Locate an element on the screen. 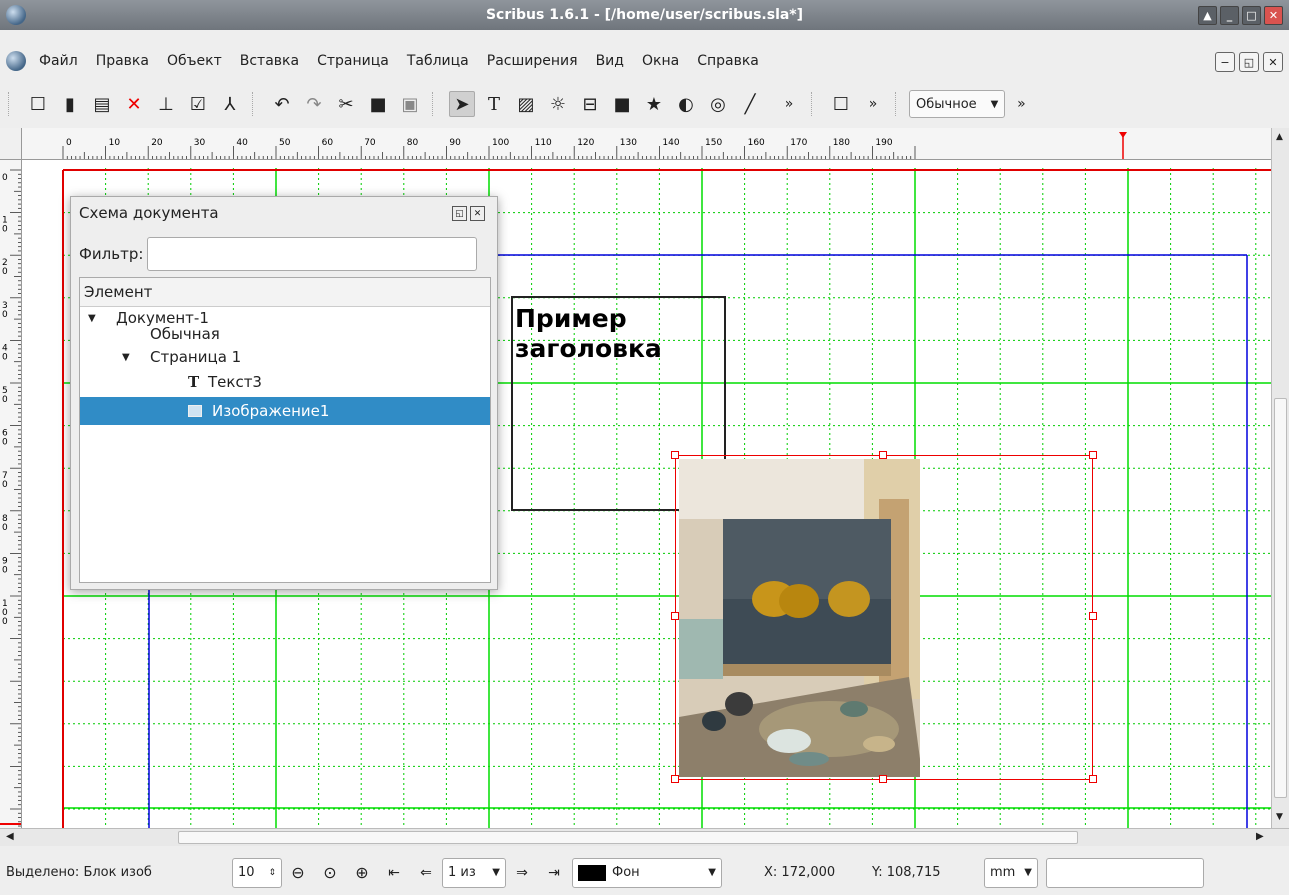  cut-icon: ✂ is located at coordinates (346, 104).